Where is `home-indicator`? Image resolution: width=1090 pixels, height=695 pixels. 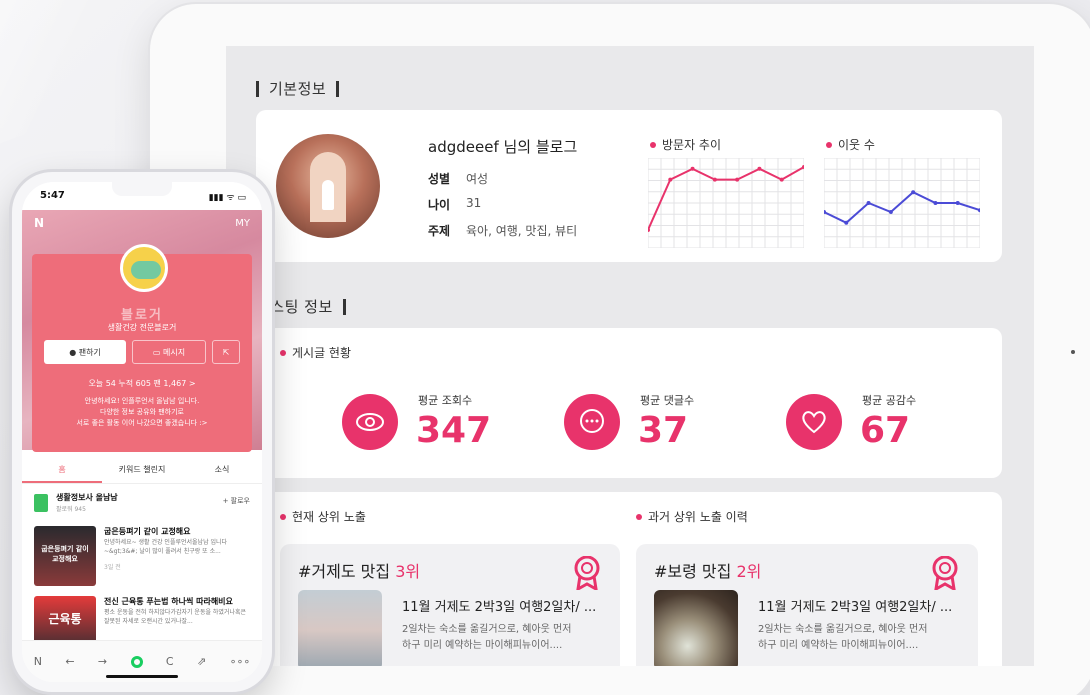 home-indicator is located at coordinates (142, 676).